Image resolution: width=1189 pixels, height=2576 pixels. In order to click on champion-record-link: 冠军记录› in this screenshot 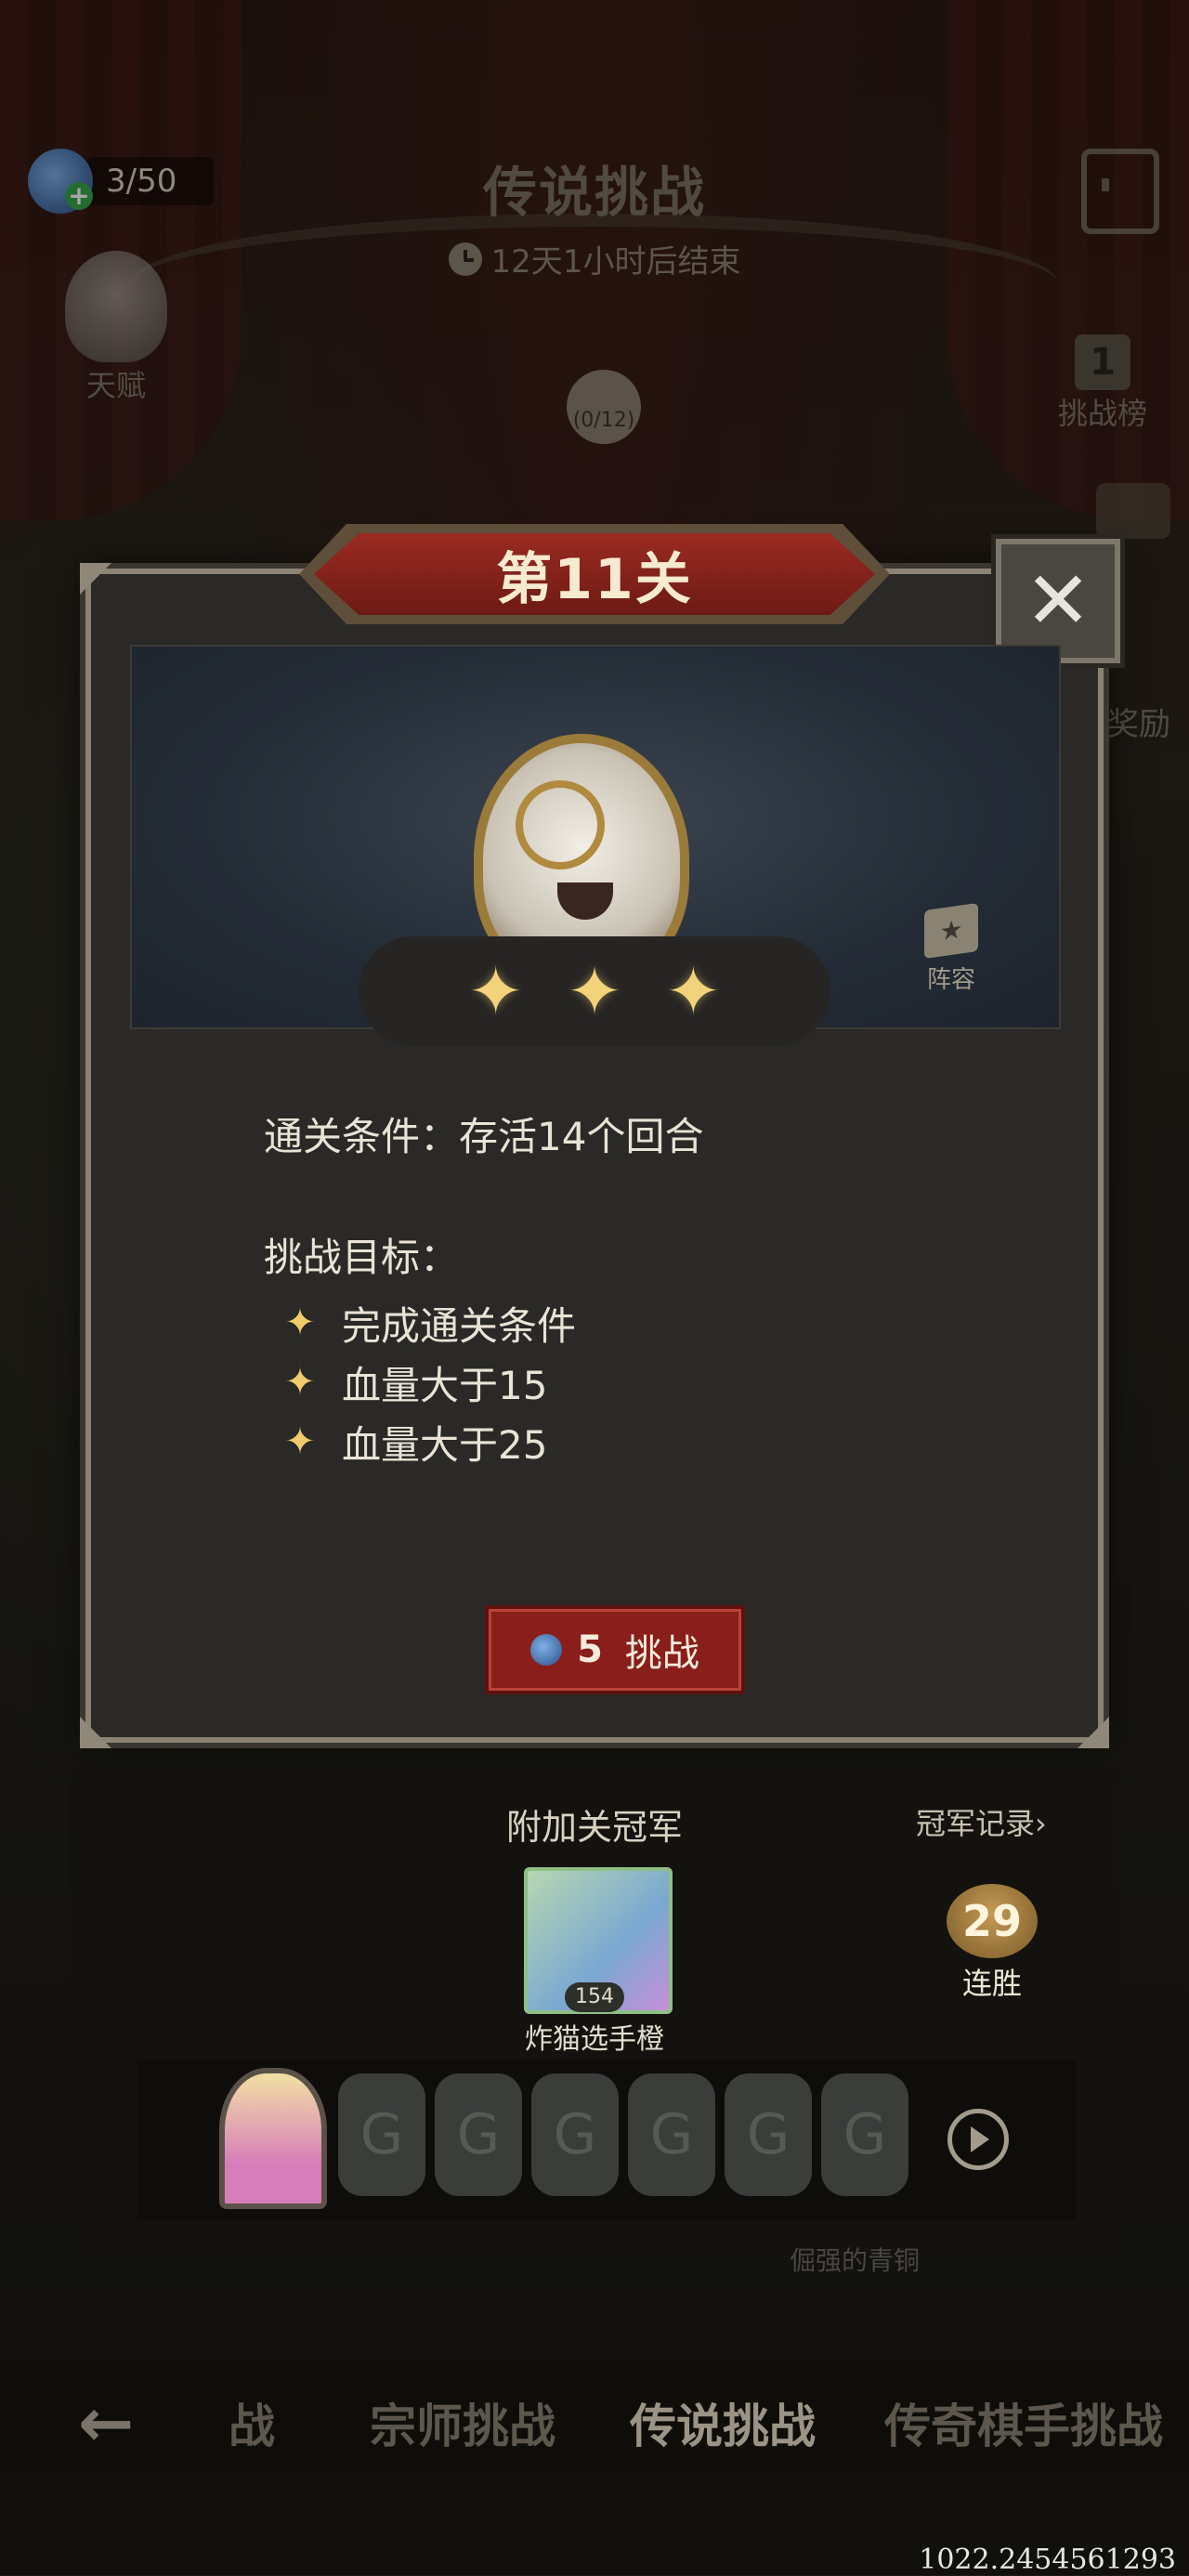, I will do `click(981, 1821)`.